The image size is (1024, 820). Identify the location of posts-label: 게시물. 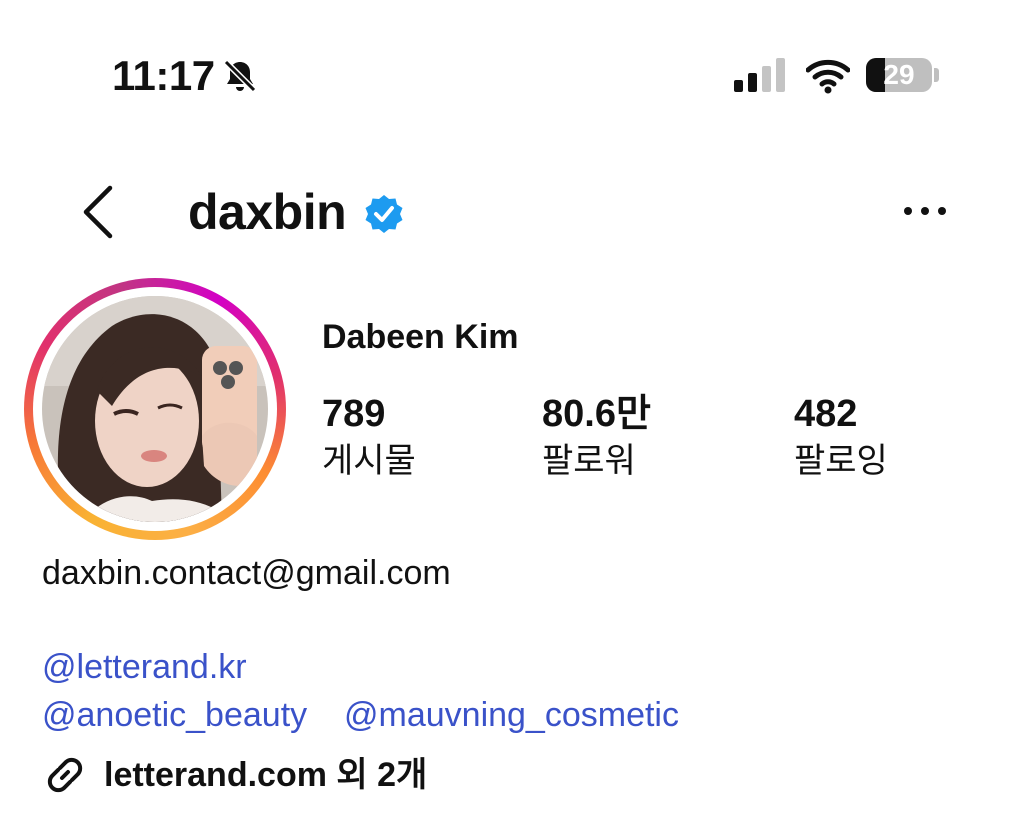
(369, 461).